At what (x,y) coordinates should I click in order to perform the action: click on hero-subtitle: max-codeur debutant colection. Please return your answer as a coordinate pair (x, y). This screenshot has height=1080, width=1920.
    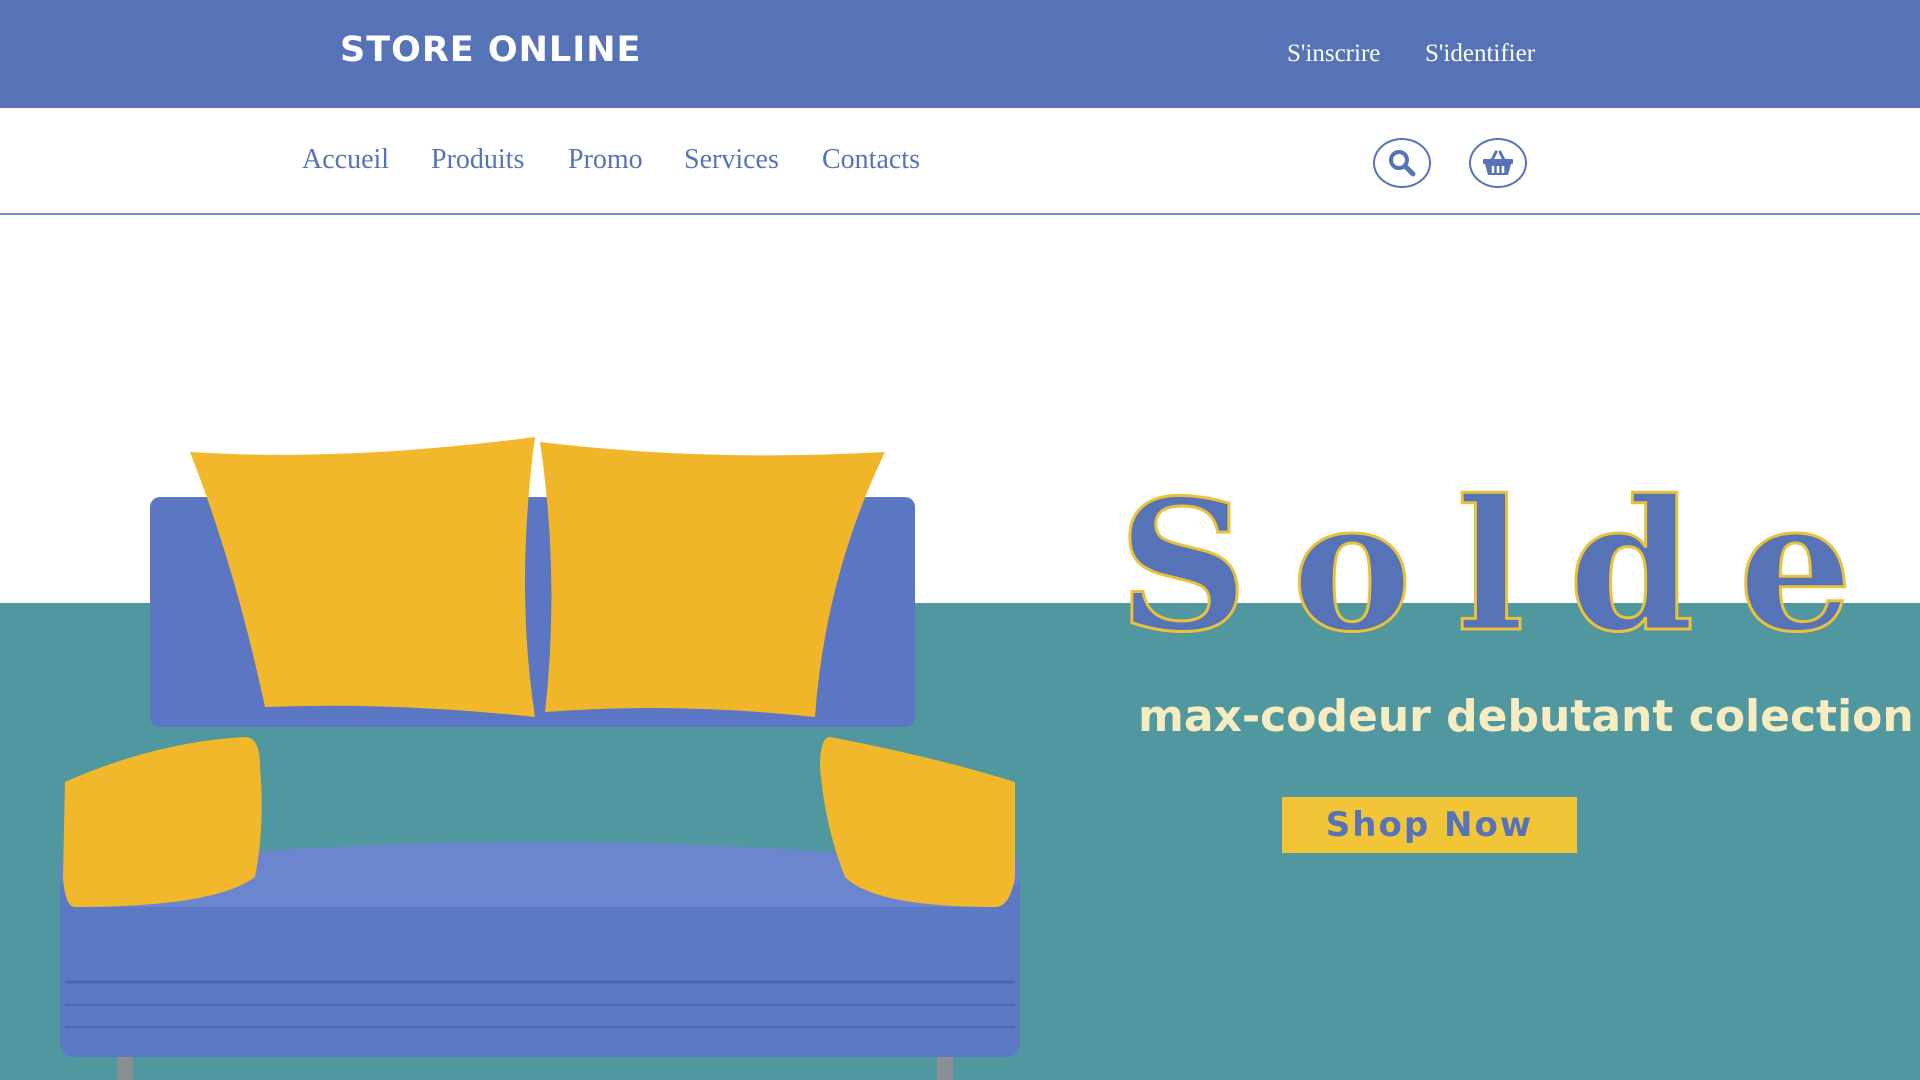
    Looking at the image, I should click on (1526, 716).